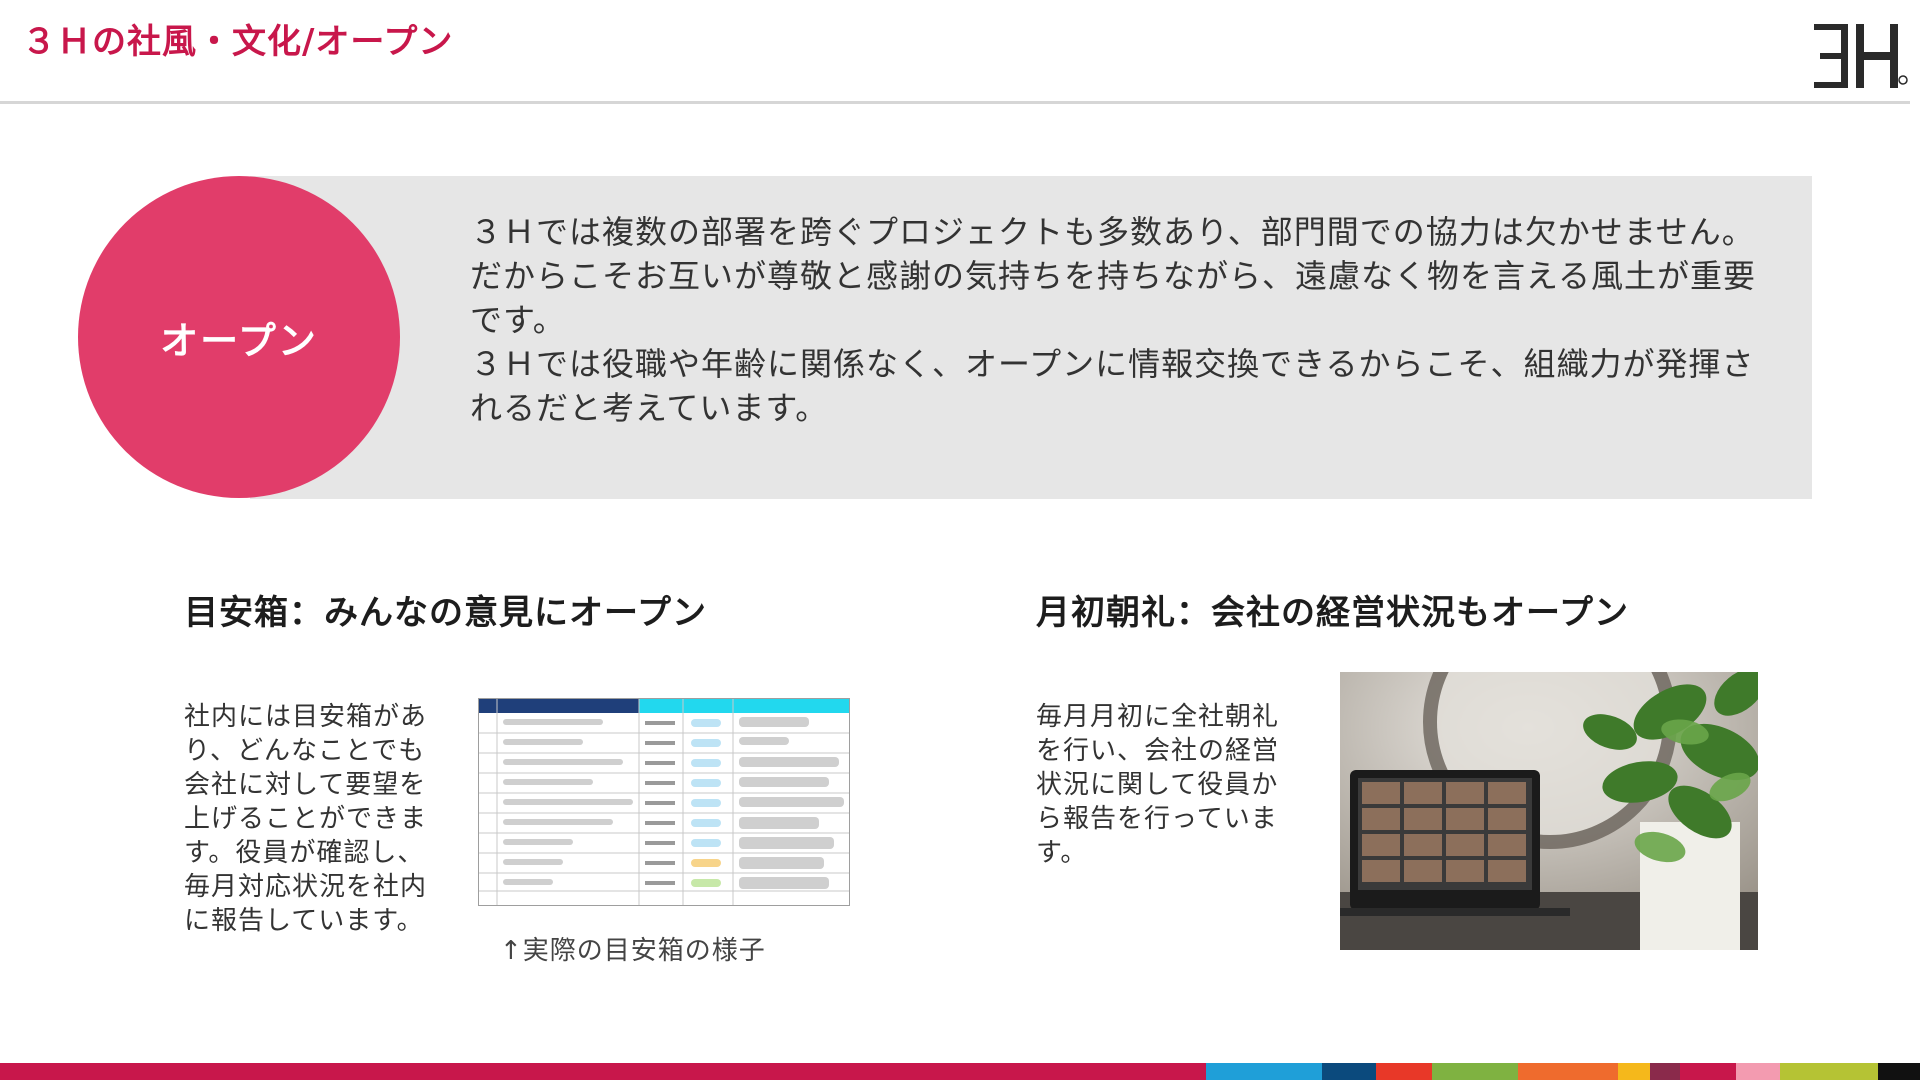 This screenshot has width=1920, height=1080. Describe the element at coordinates (1549, 811) in the screenshot. I see `monthly-meeting-photo` at that location.